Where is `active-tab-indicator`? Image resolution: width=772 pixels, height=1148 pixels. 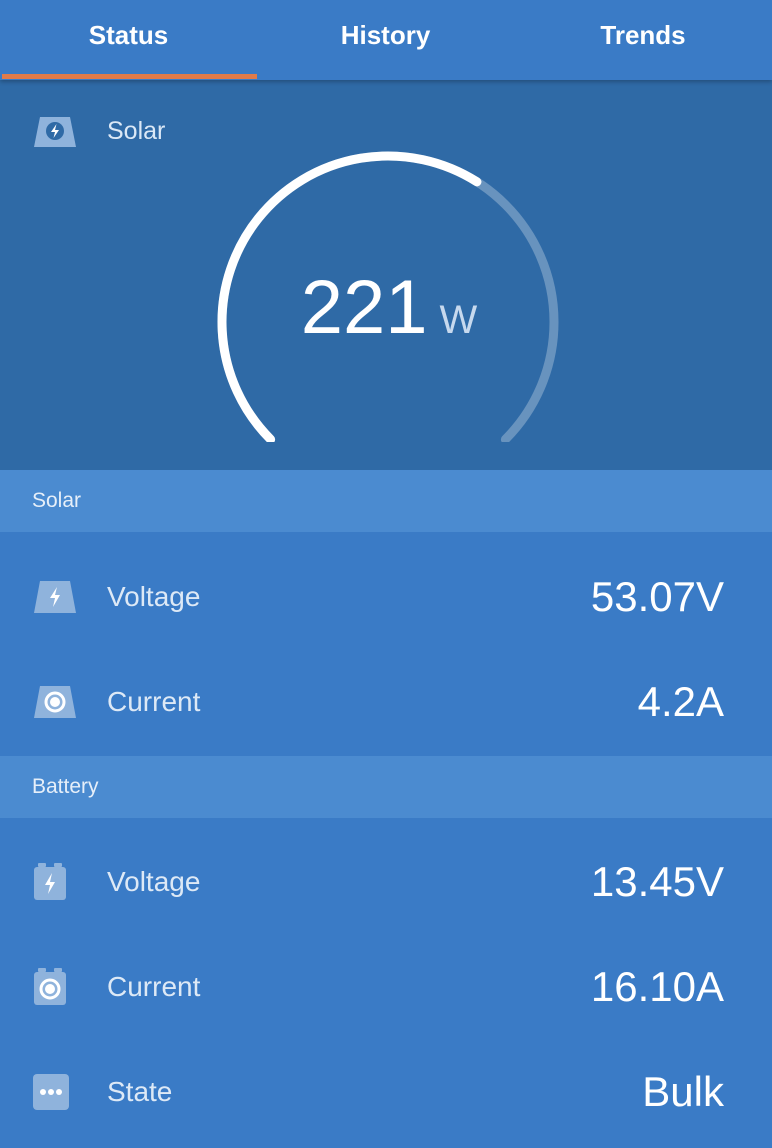 active-tab-indicator is located at coordinates (129, 76).